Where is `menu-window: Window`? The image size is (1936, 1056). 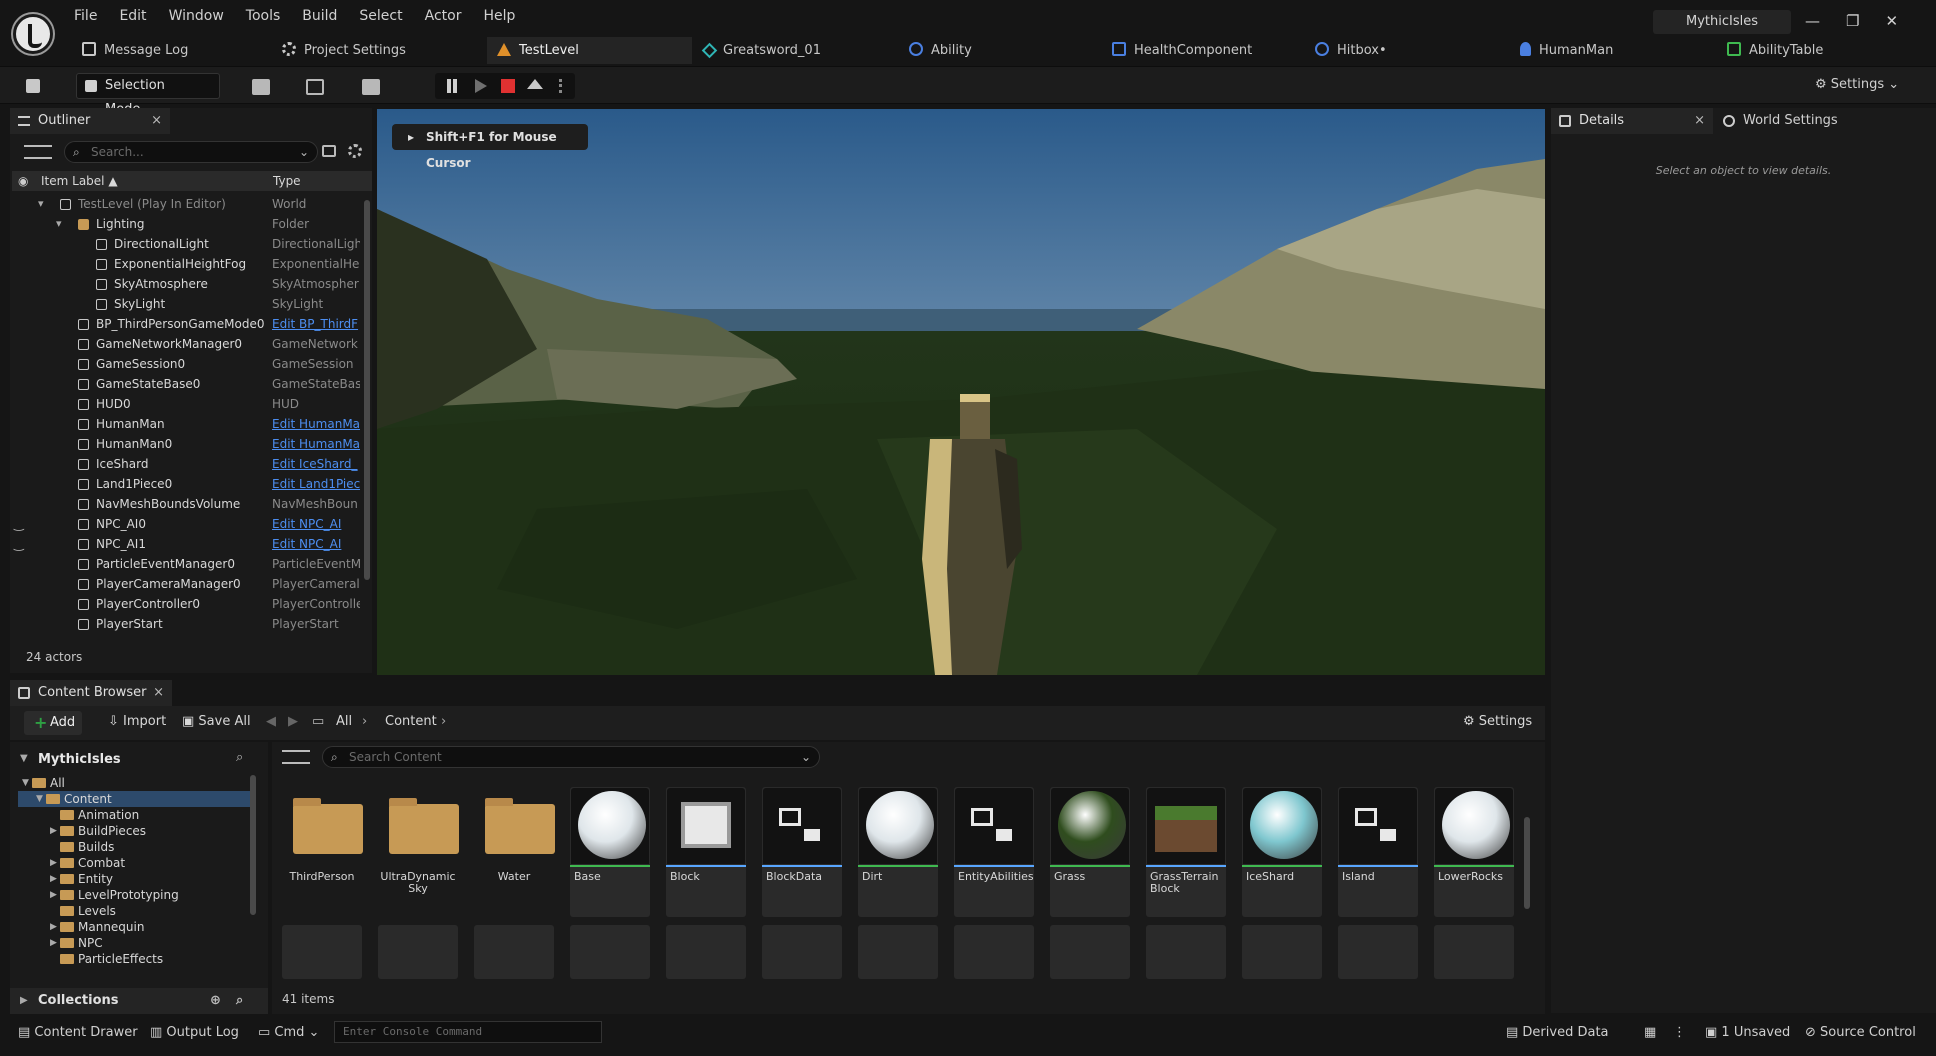
menu-window: Window is located at coordinates (196, 16).